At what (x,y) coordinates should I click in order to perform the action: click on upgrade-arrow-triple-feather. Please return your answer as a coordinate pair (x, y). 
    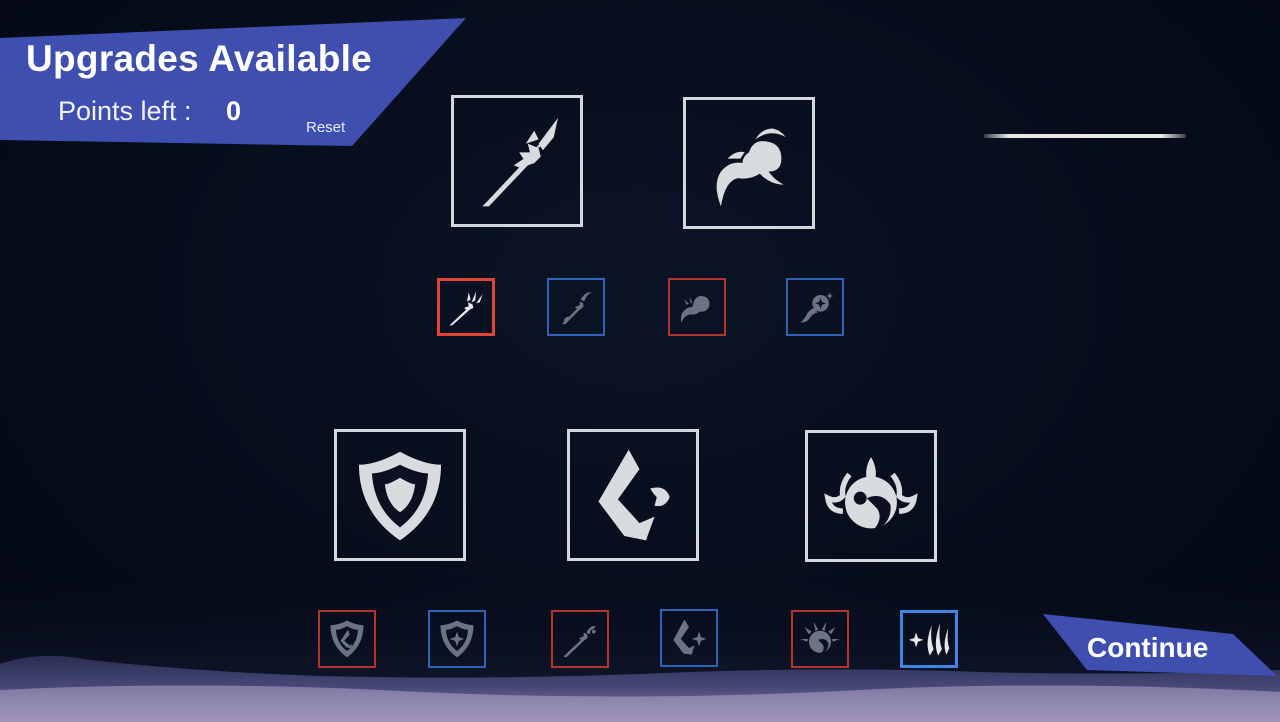
    Looking at the image, I should click on (466, 307).